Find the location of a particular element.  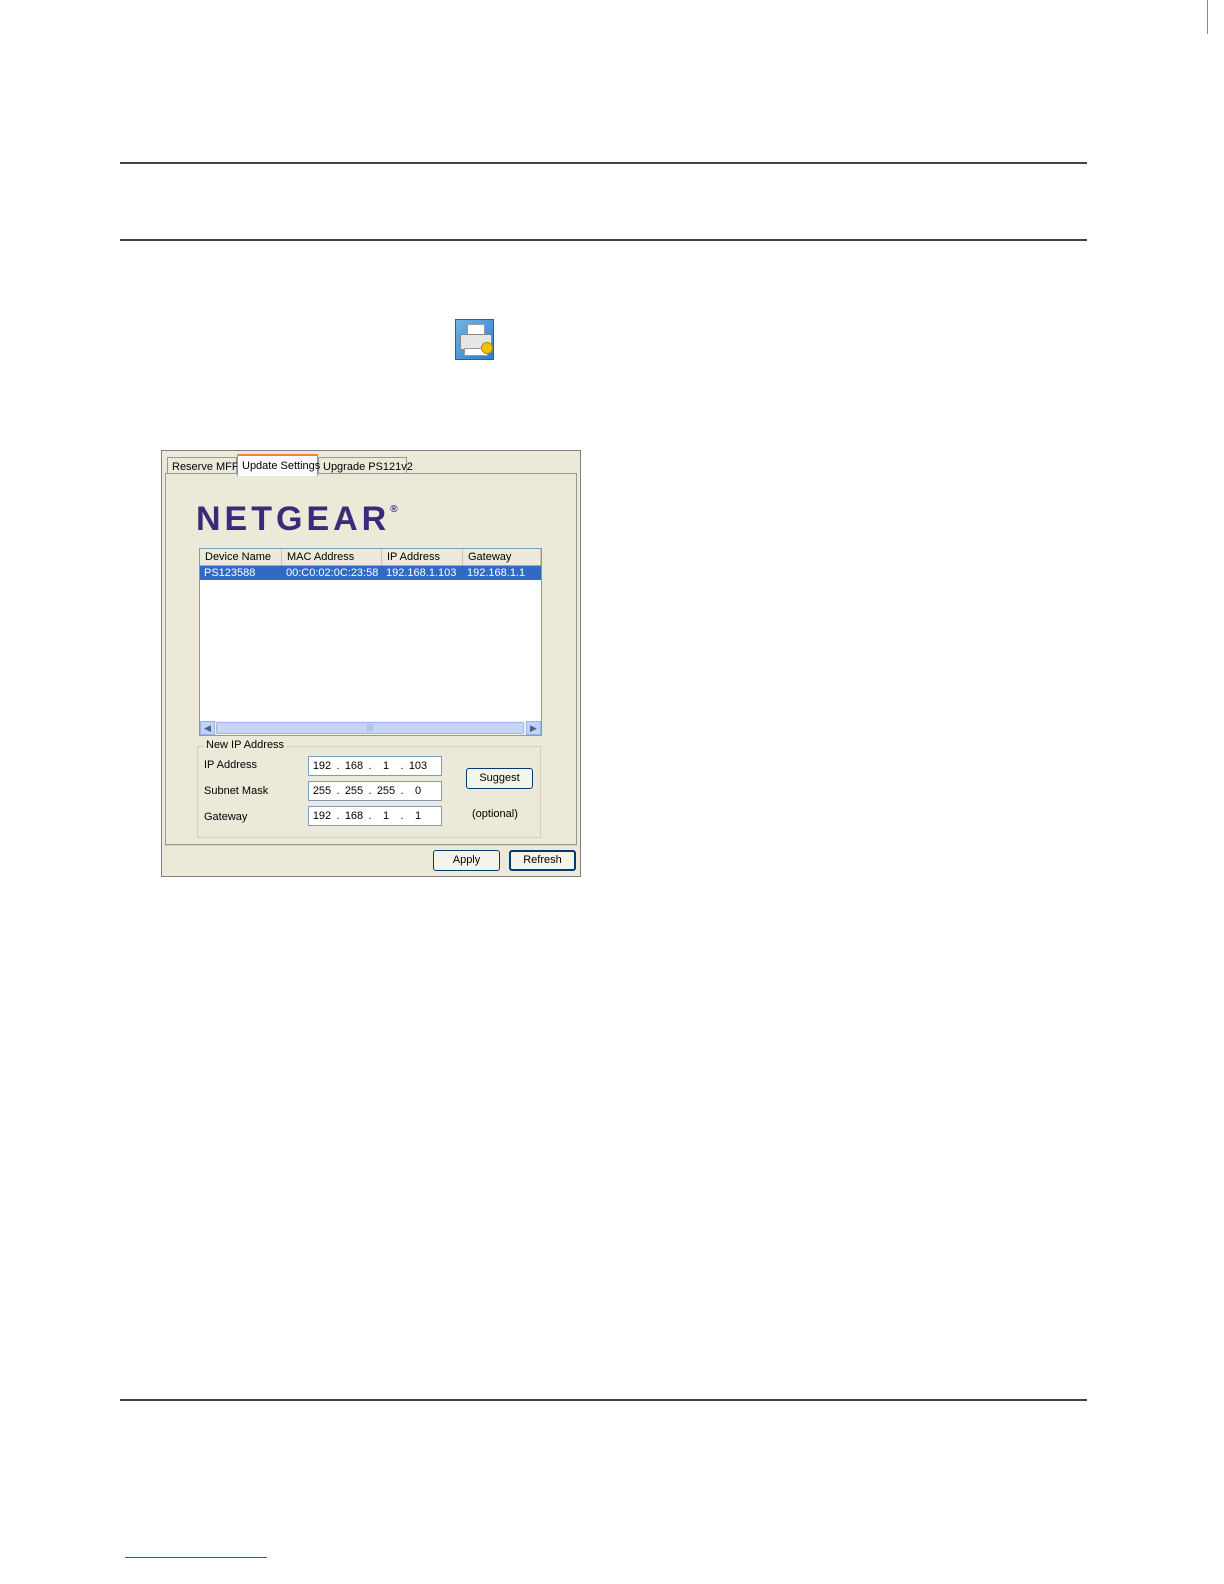

tab-update-settings: Update Settings is located at coordinates (278, 465).